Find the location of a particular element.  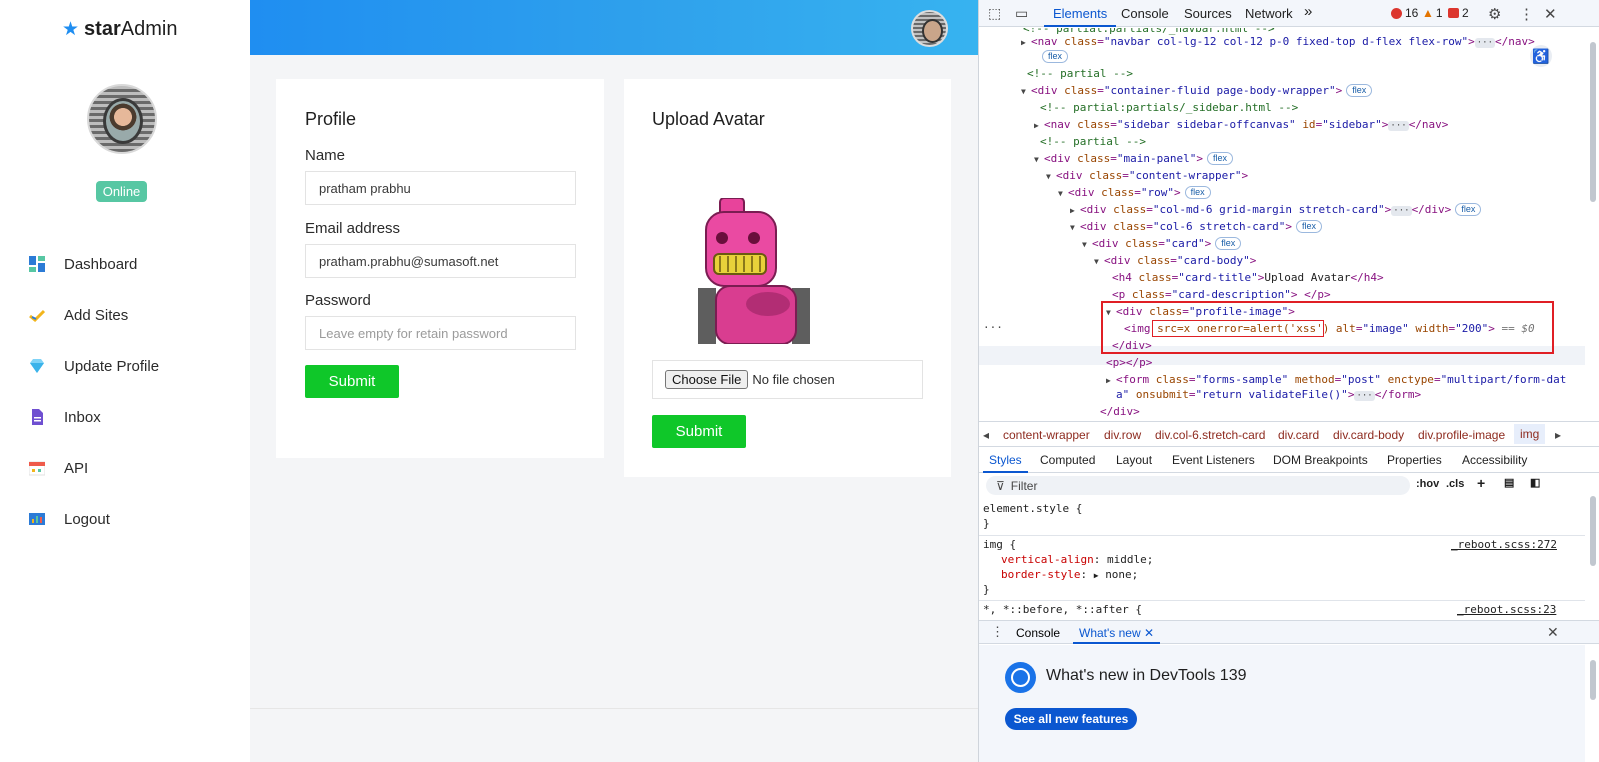

drawer-tab-console: Console is located at coordinates (1038, 633).